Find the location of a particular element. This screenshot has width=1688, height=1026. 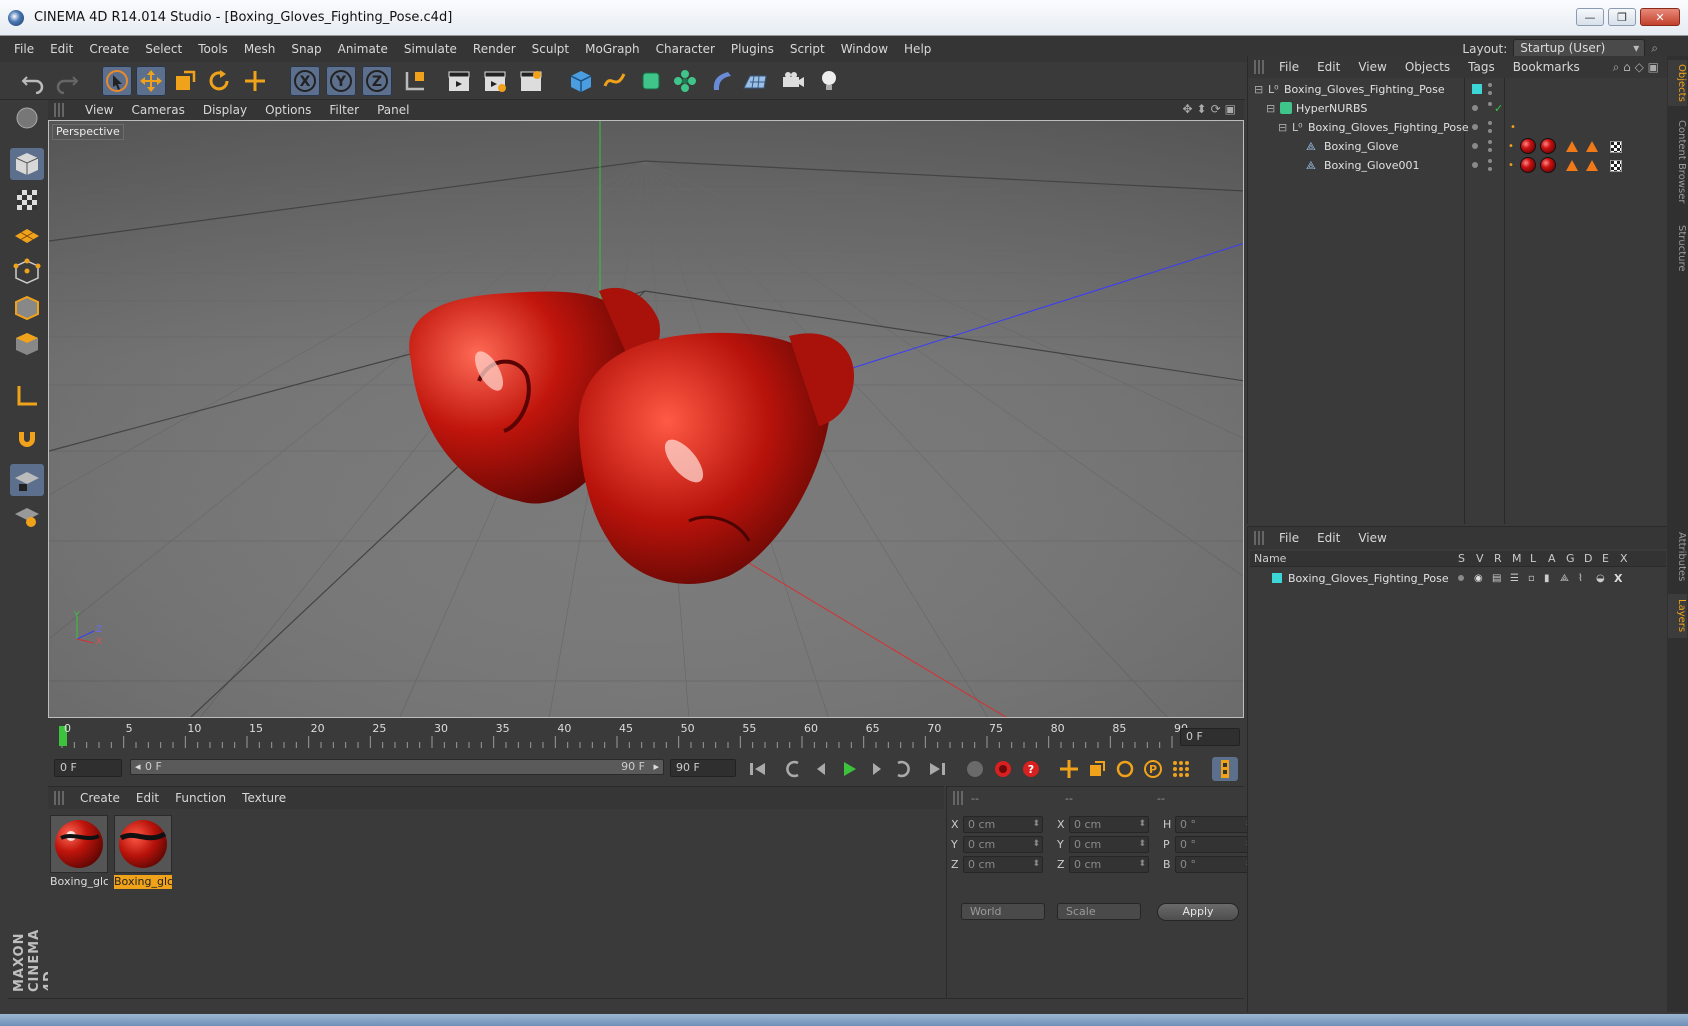

col-render: R is located at coordinates (1498, 558).